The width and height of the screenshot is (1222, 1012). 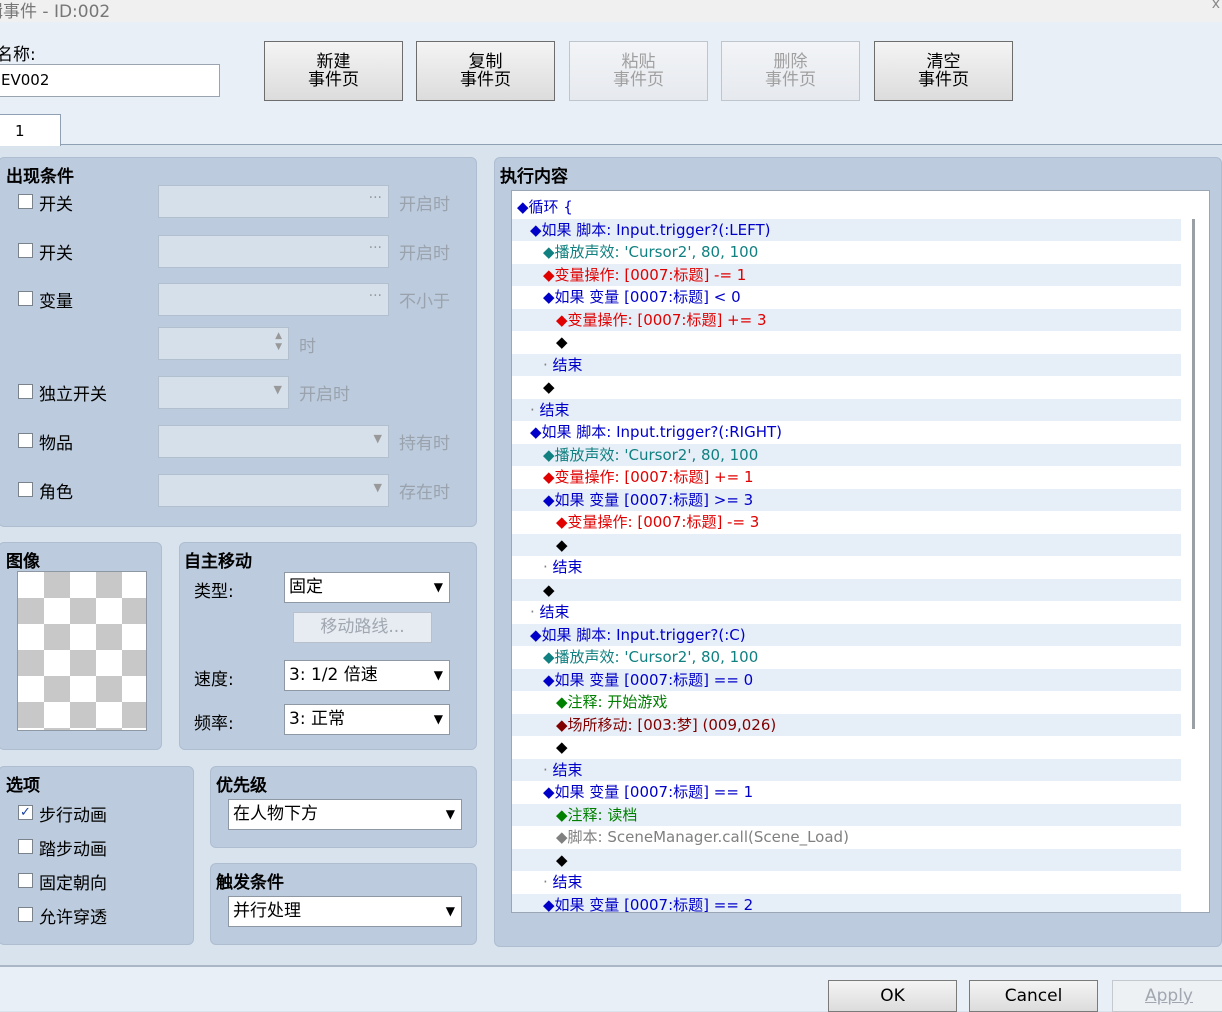 What do you see at coordinates (860, 702) in the screenshot?
I see `command-row: ◆注释: 开始游戏` at bounding box center [860, 702].